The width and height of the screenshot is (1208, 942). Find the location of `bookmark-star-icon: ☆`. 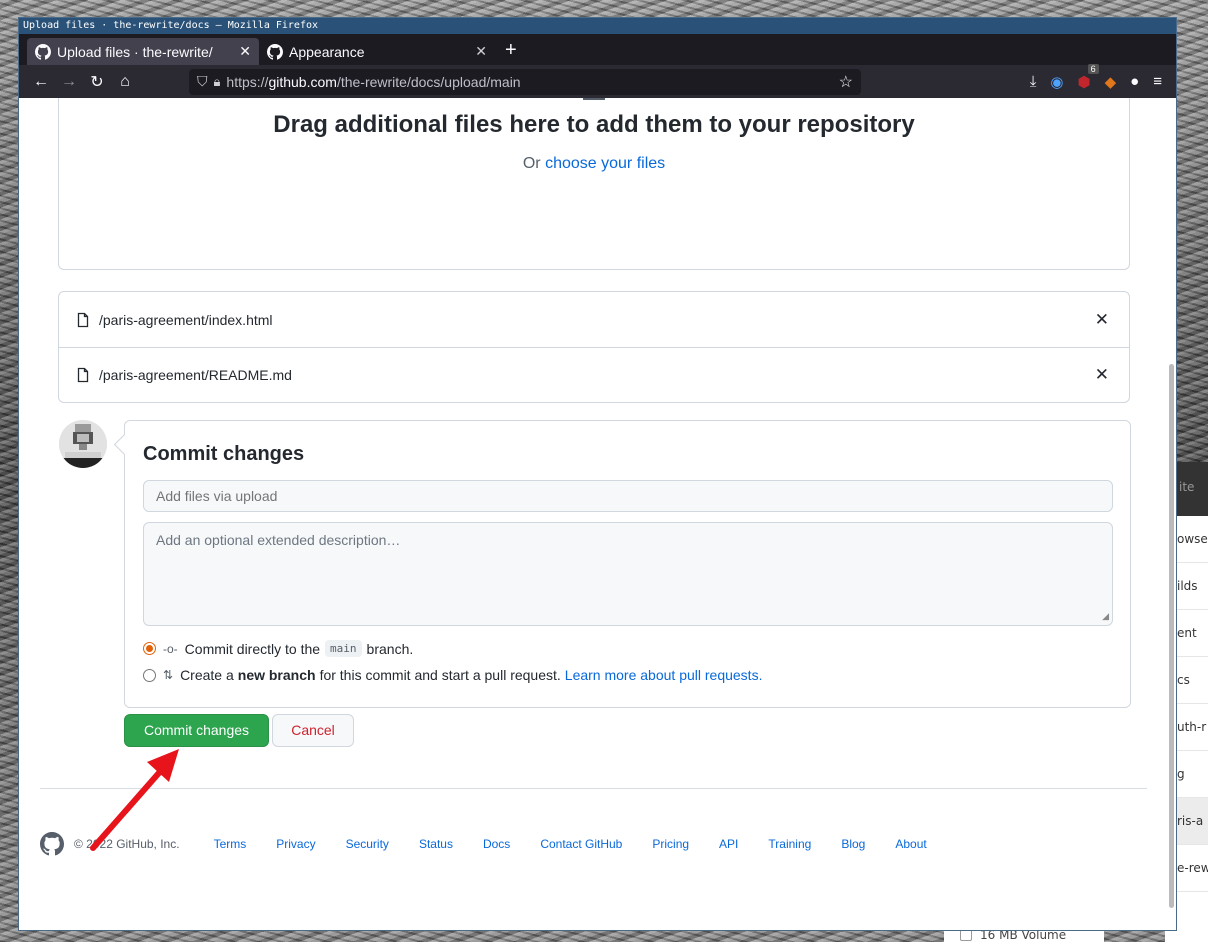

bookmark-star-icon: ☆ is located at coordinates (846, 82).